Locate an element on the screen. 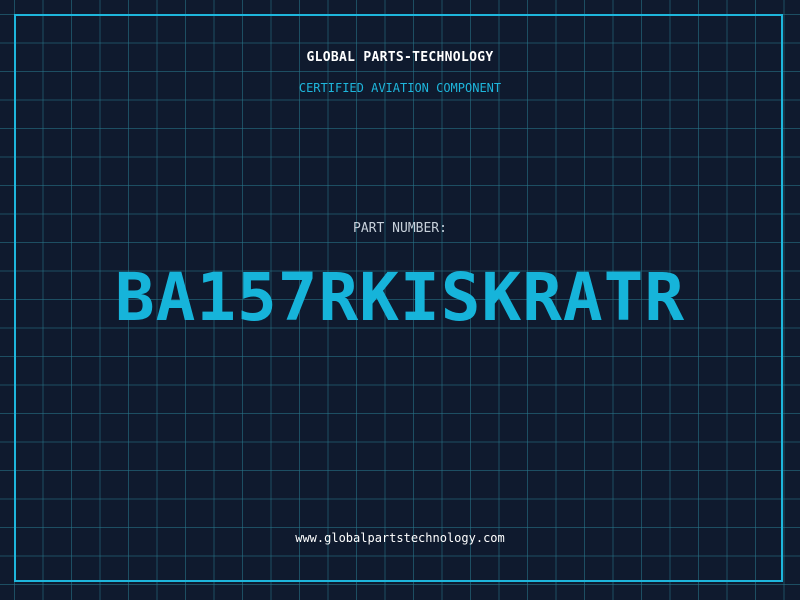 The image size is (800, 600). brand-name: GLOBAL PARTS-TECHNOLOGY is located at coordinates (400, 57).